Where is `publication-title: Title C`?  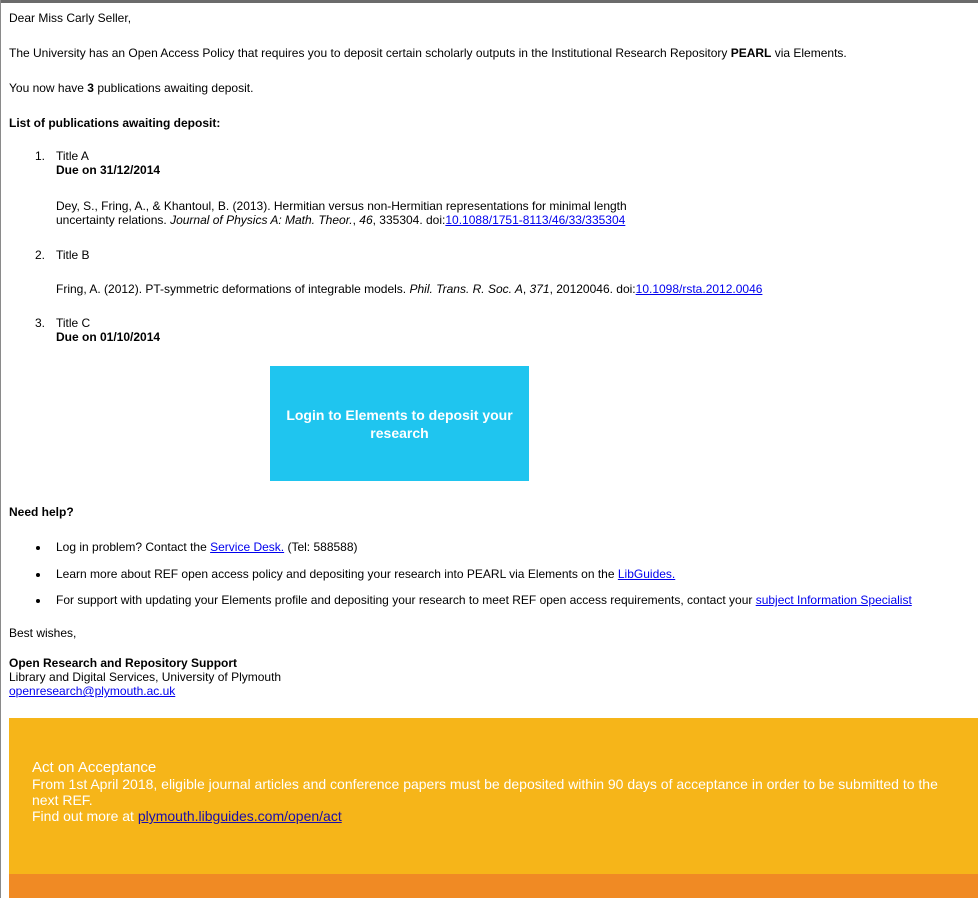
publication-title: Title C is located at coordinates (73, 323).